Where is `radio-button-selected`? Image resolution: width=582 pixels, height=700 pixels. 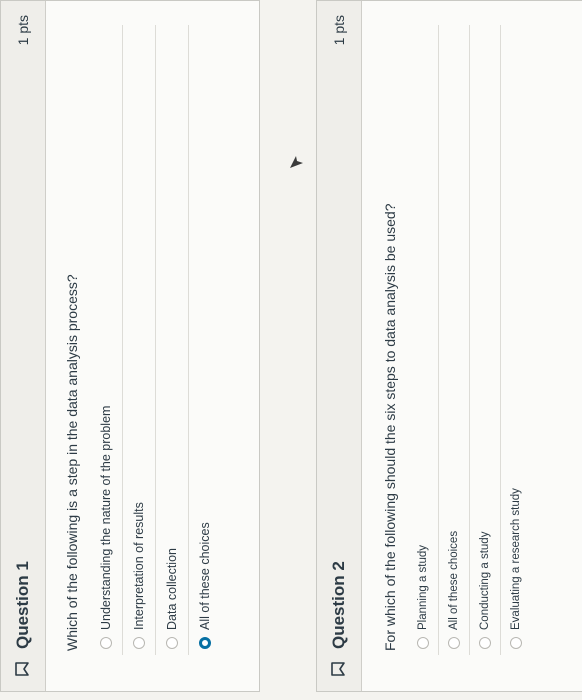
radio-button-selected is located at coordinates (205, 643).